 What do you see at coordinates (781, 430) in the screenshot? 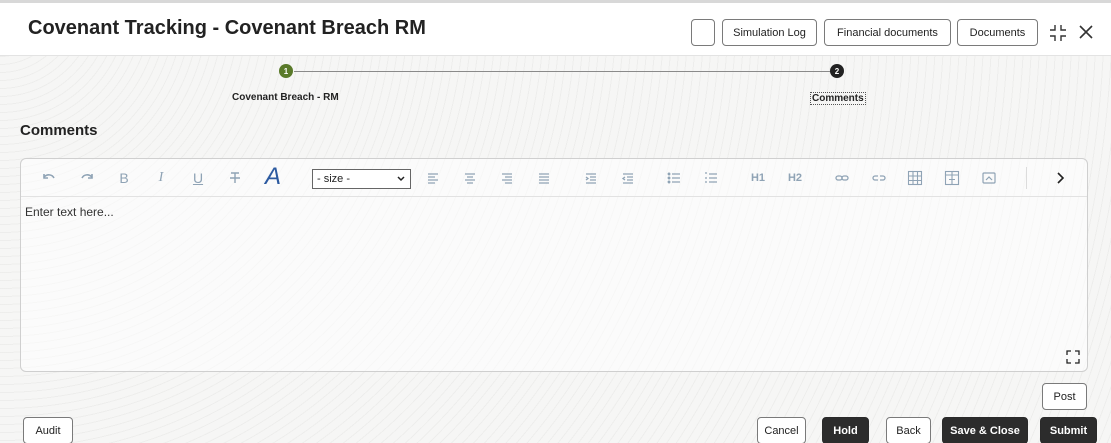
I see `cancel-button: Cancel` at bounding box center [781, 430].